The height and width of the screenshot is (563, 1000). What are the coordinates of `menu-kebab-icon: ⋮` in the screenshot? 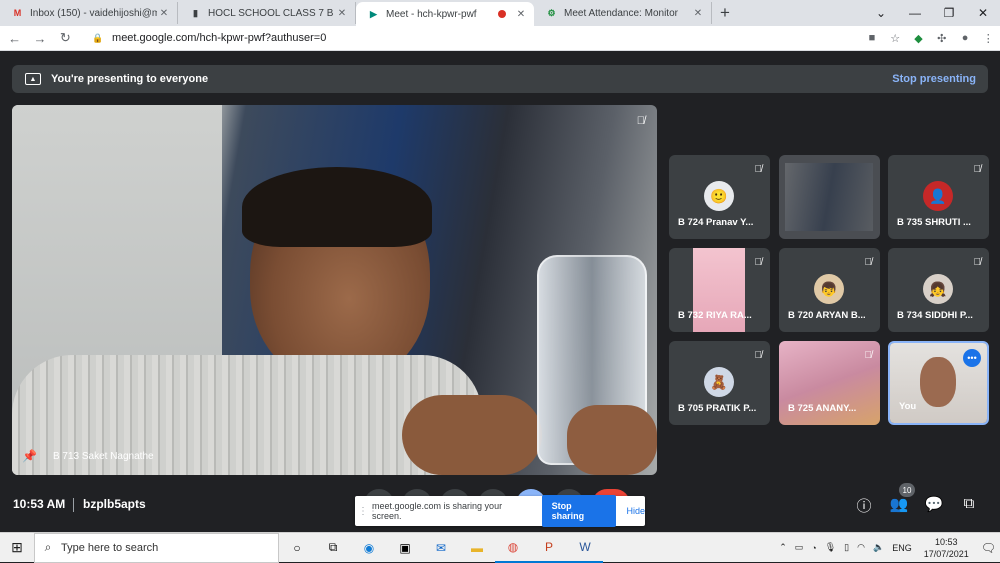 It's located at (988, 38).